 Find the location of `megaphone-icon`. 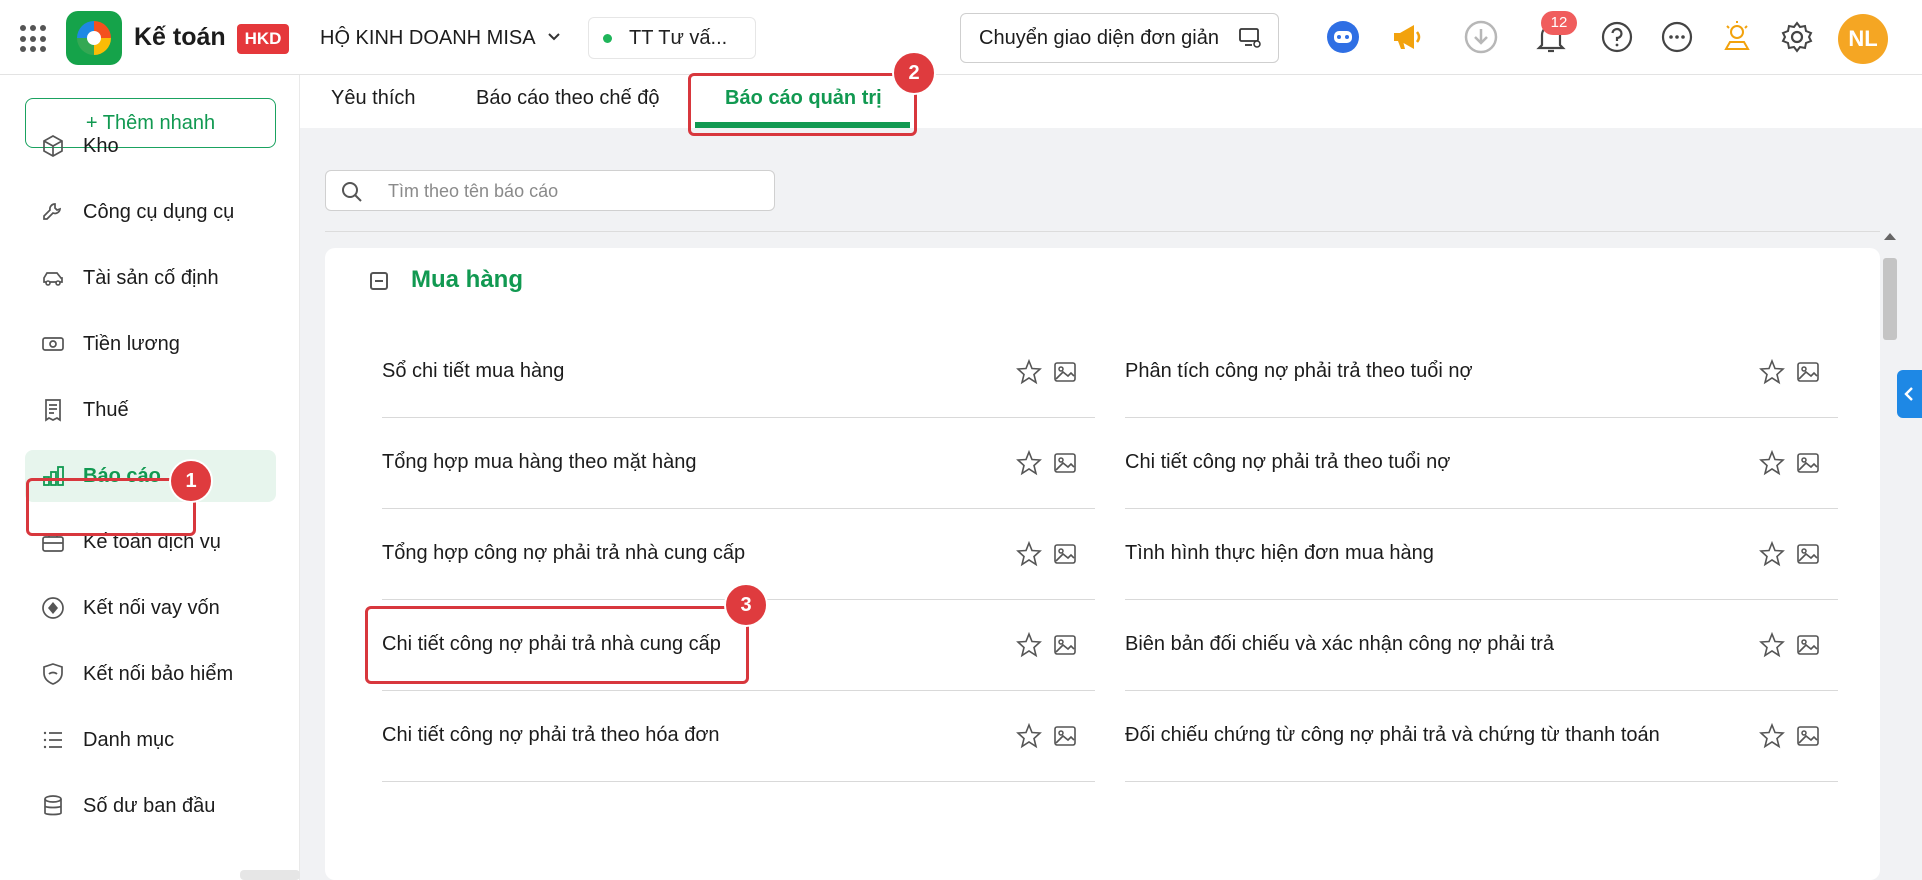

megaphone-icon is located at coordinates (1407, 37).